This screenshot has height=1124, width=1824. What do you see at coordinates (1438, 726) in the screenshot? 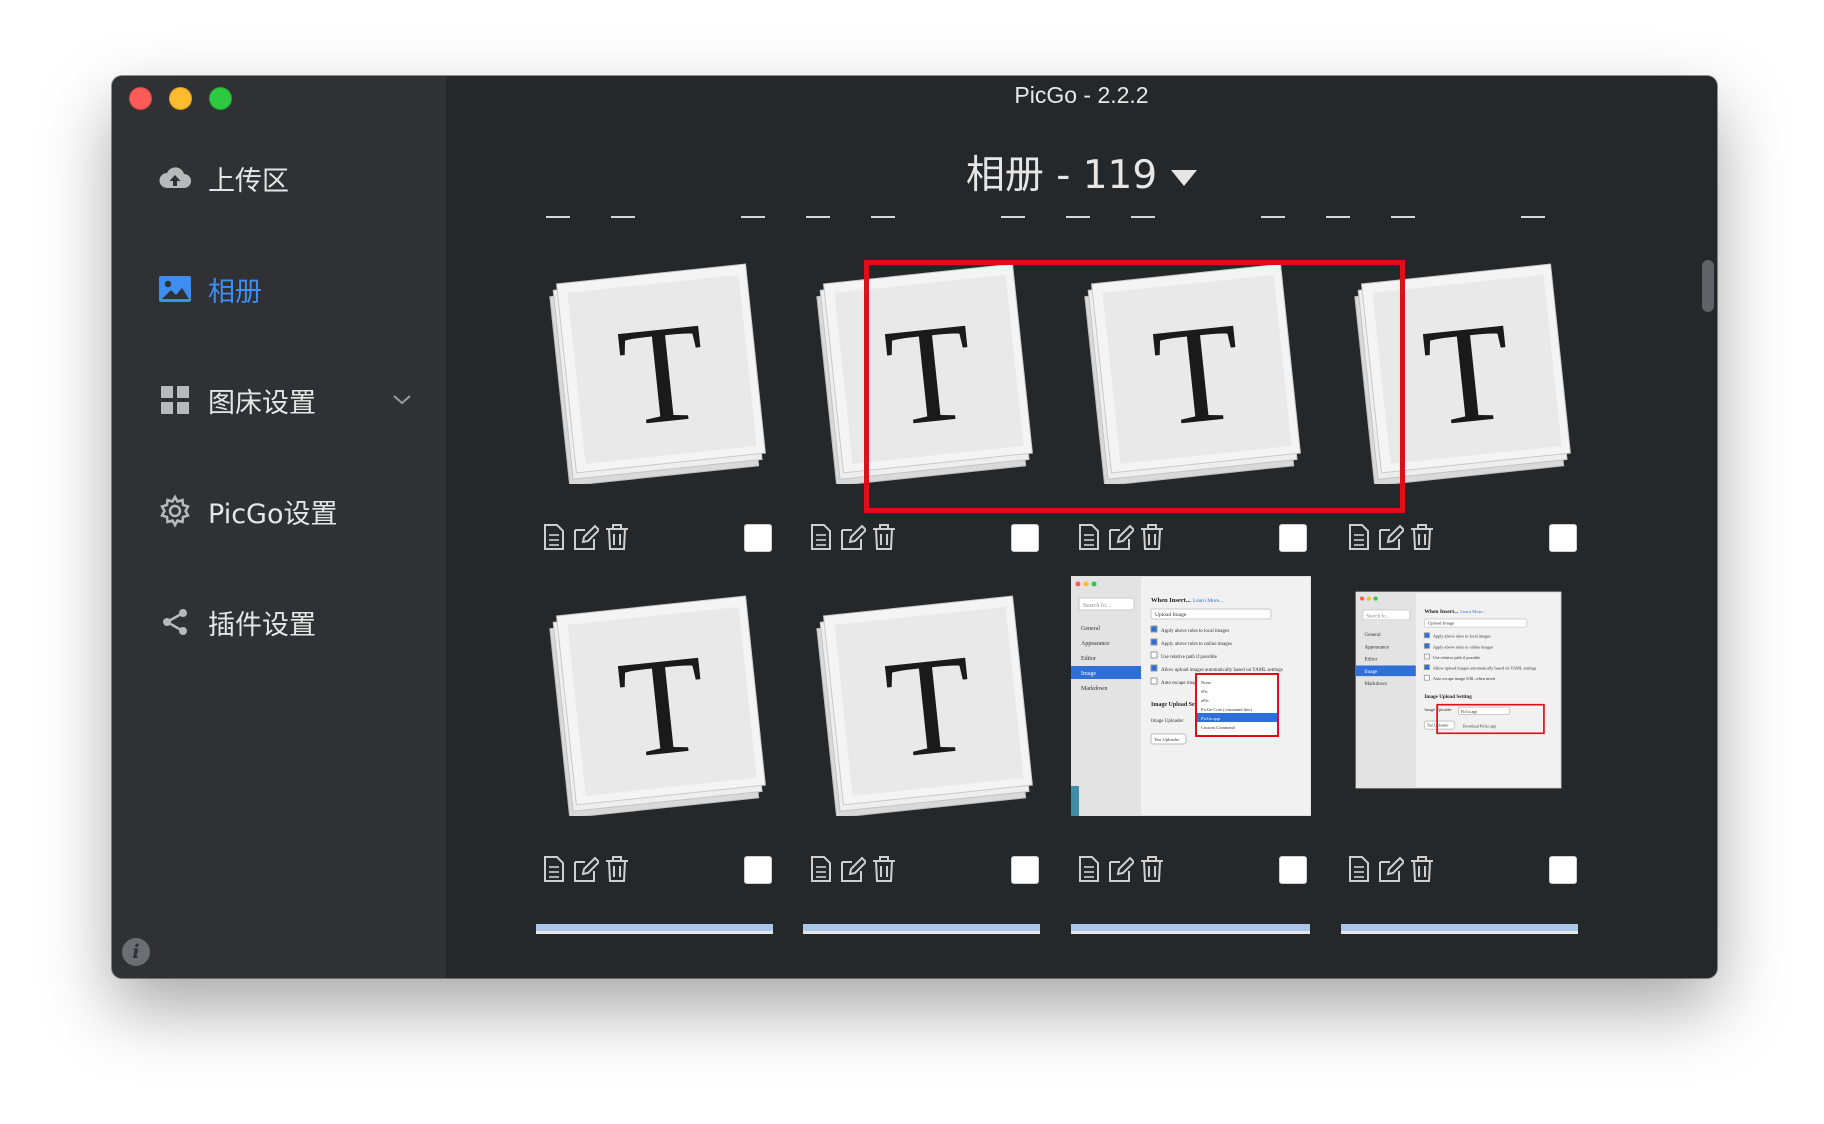
I see `svg-text: Test Uploader` at bounding box center [1438, 726].